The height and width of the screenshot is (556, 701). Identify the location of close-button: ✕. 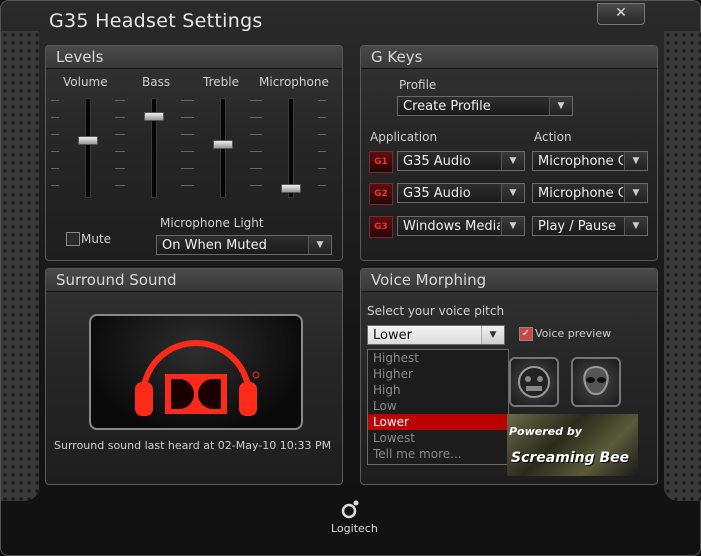
(621, 14).